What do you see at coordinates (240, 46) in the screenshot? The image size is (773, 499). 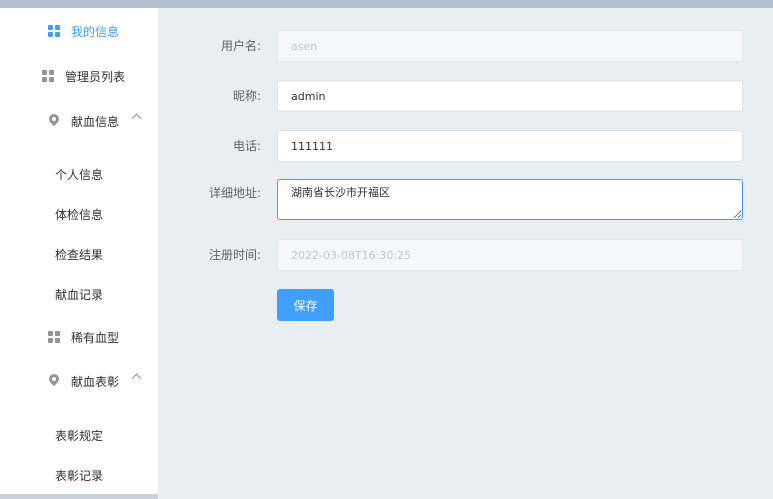 I see `username-label: 用户名:` at bounding box center [240, 46].